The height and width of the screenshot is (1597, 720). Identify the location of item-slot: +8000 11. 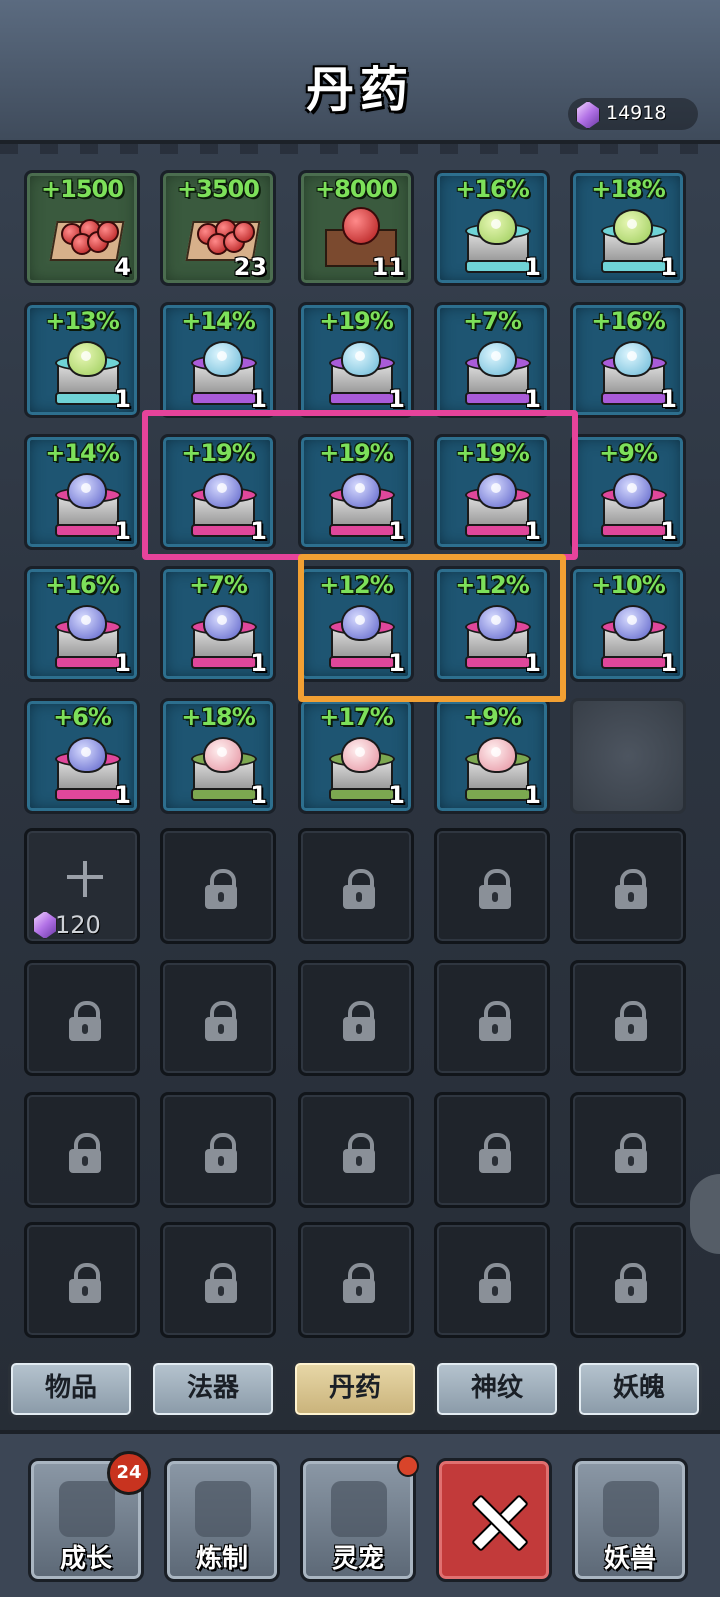
(356, 228).